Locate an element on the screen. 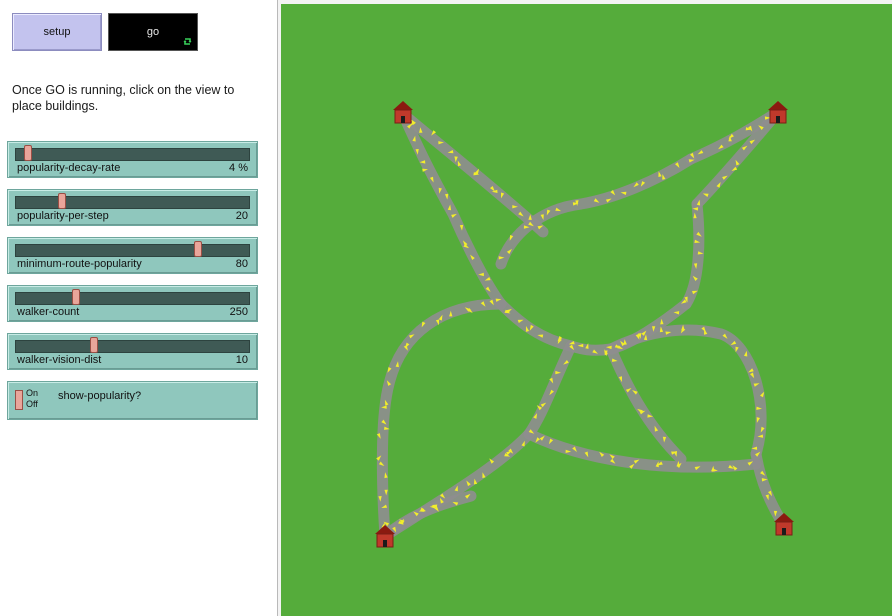  slider-label: popularity-decay-rate is located at coordinates (69, 168).